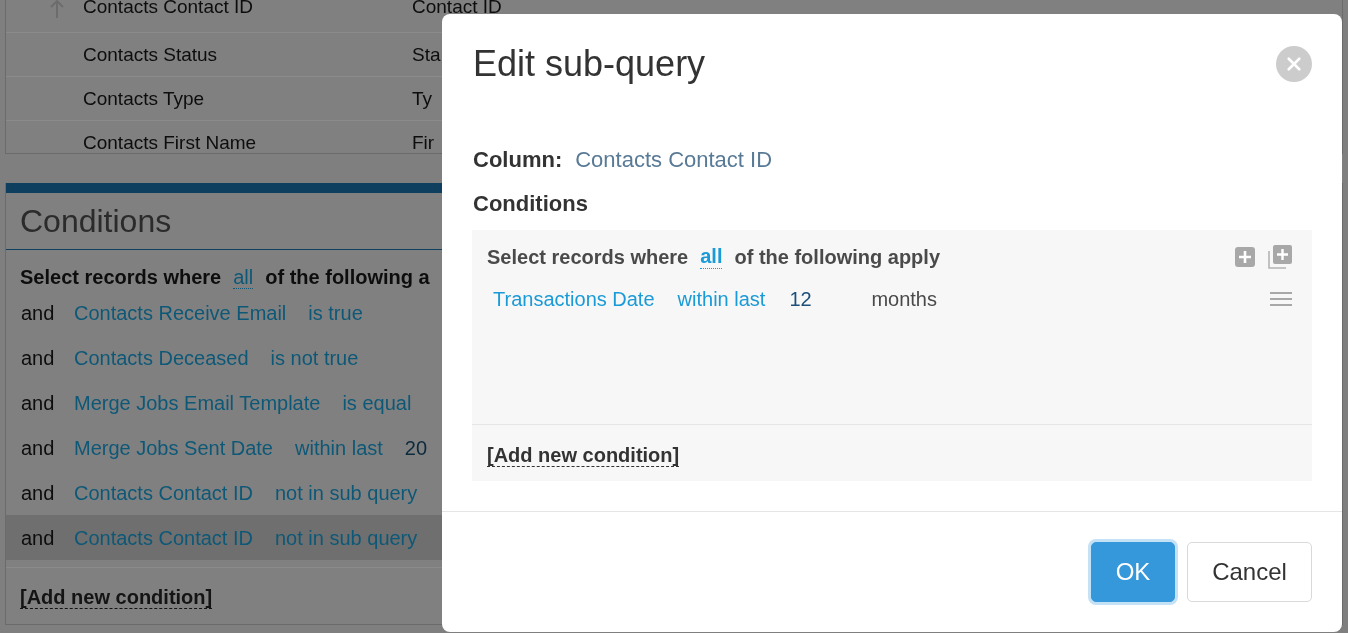  Describe the element at coordinates (422, 98) in the screenshot. I see `column-alias: Ty` at that location.